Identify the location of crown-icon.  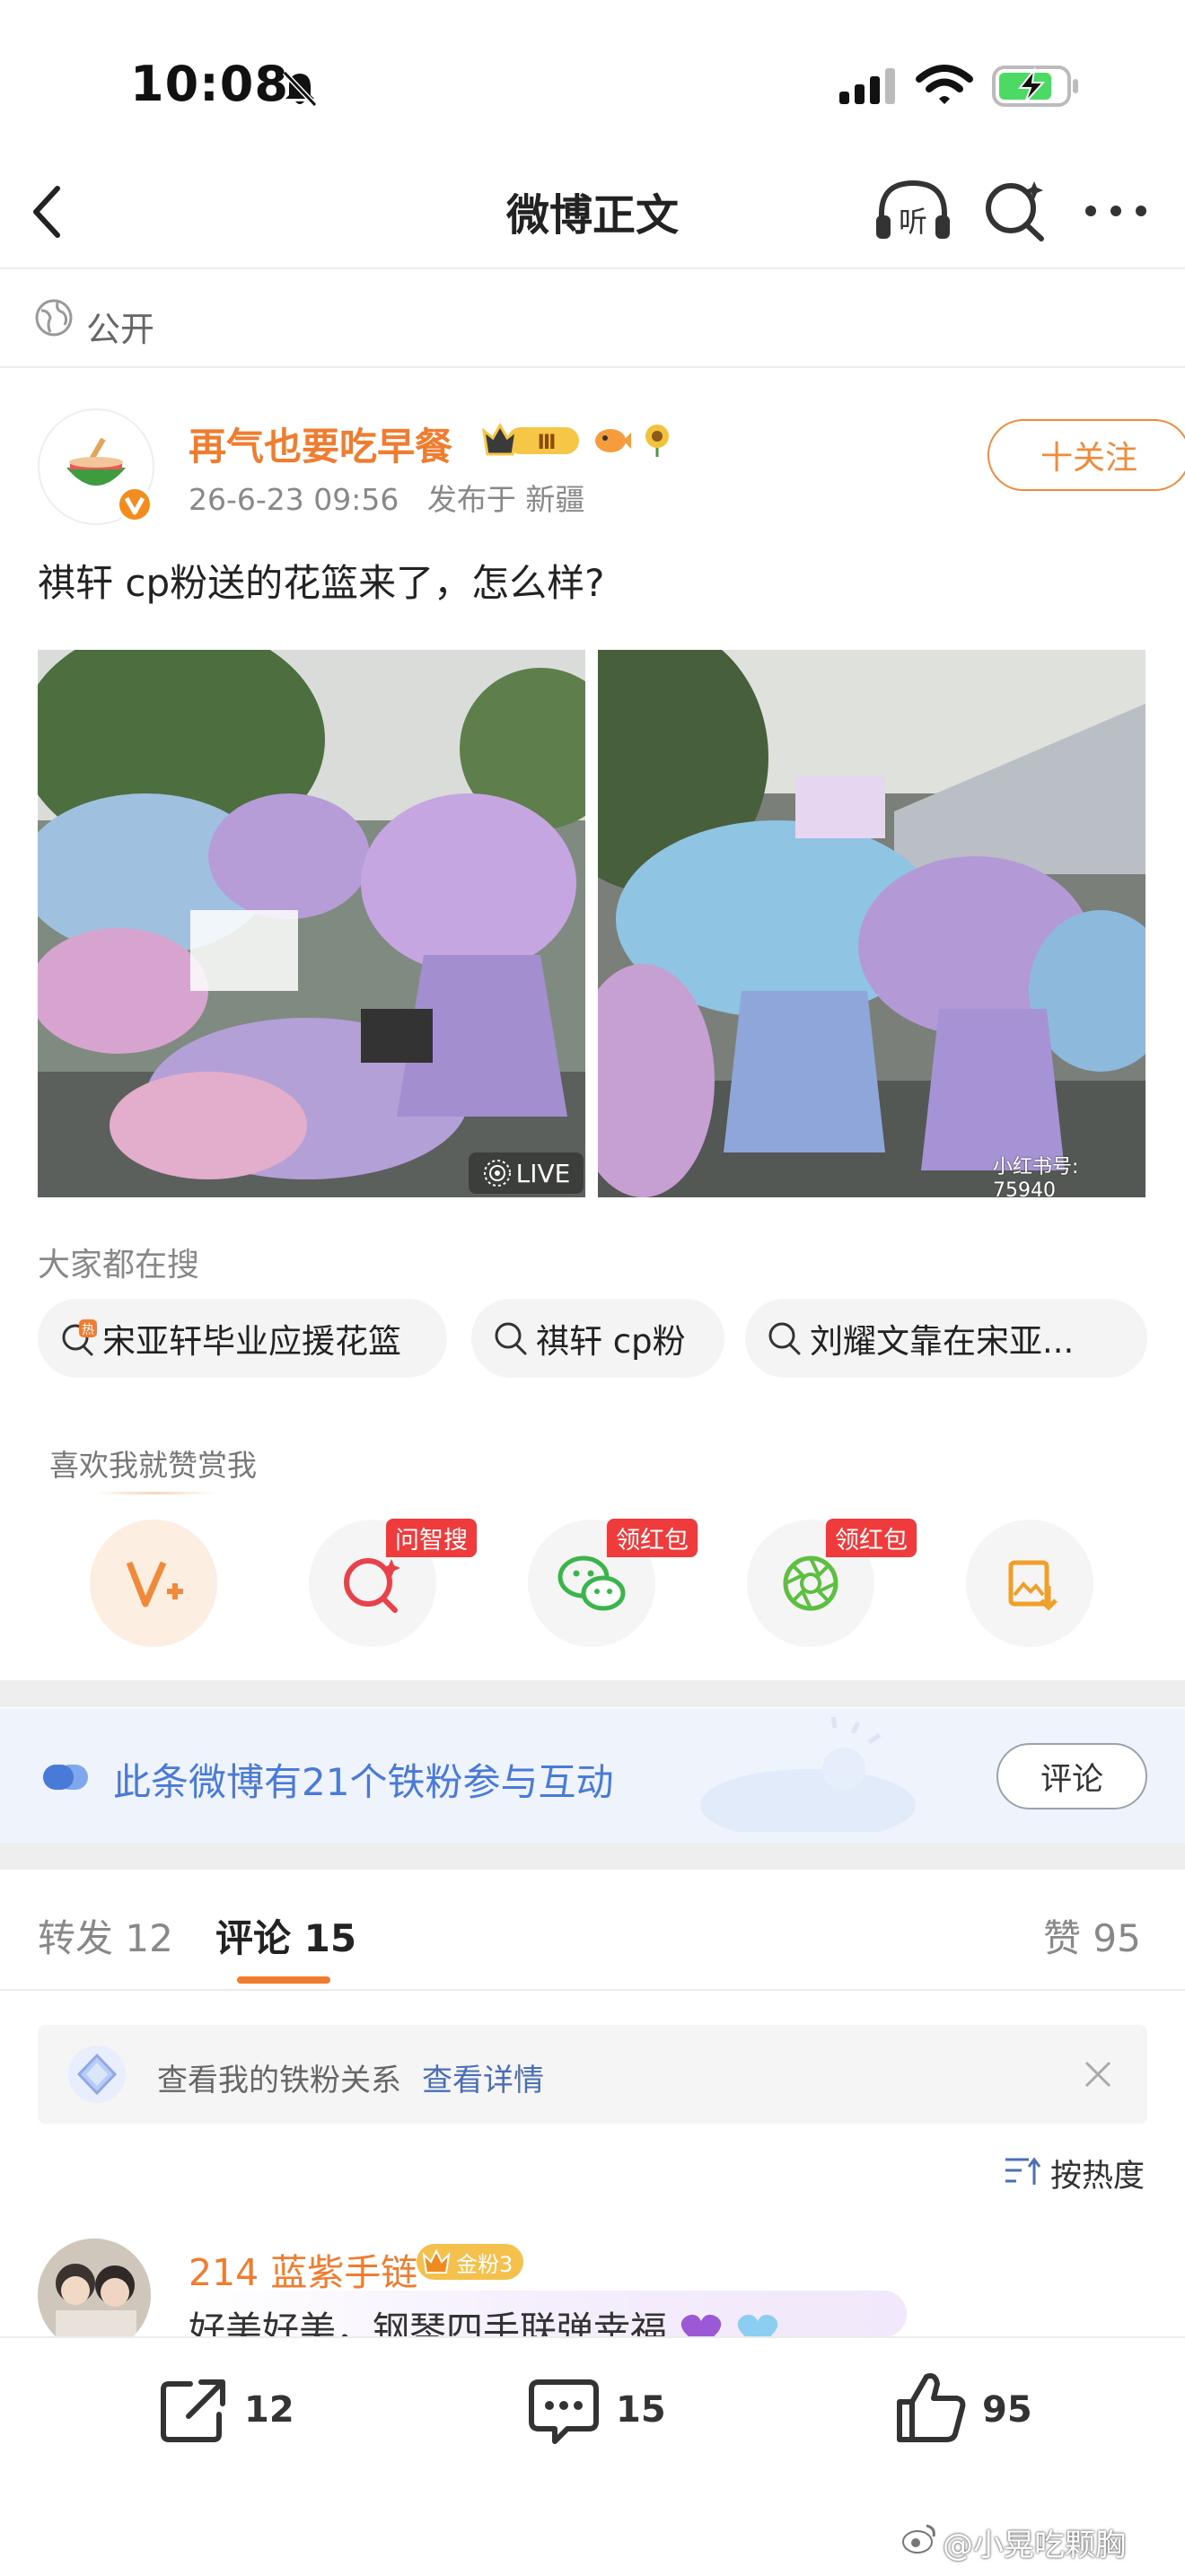
(436, 2261).